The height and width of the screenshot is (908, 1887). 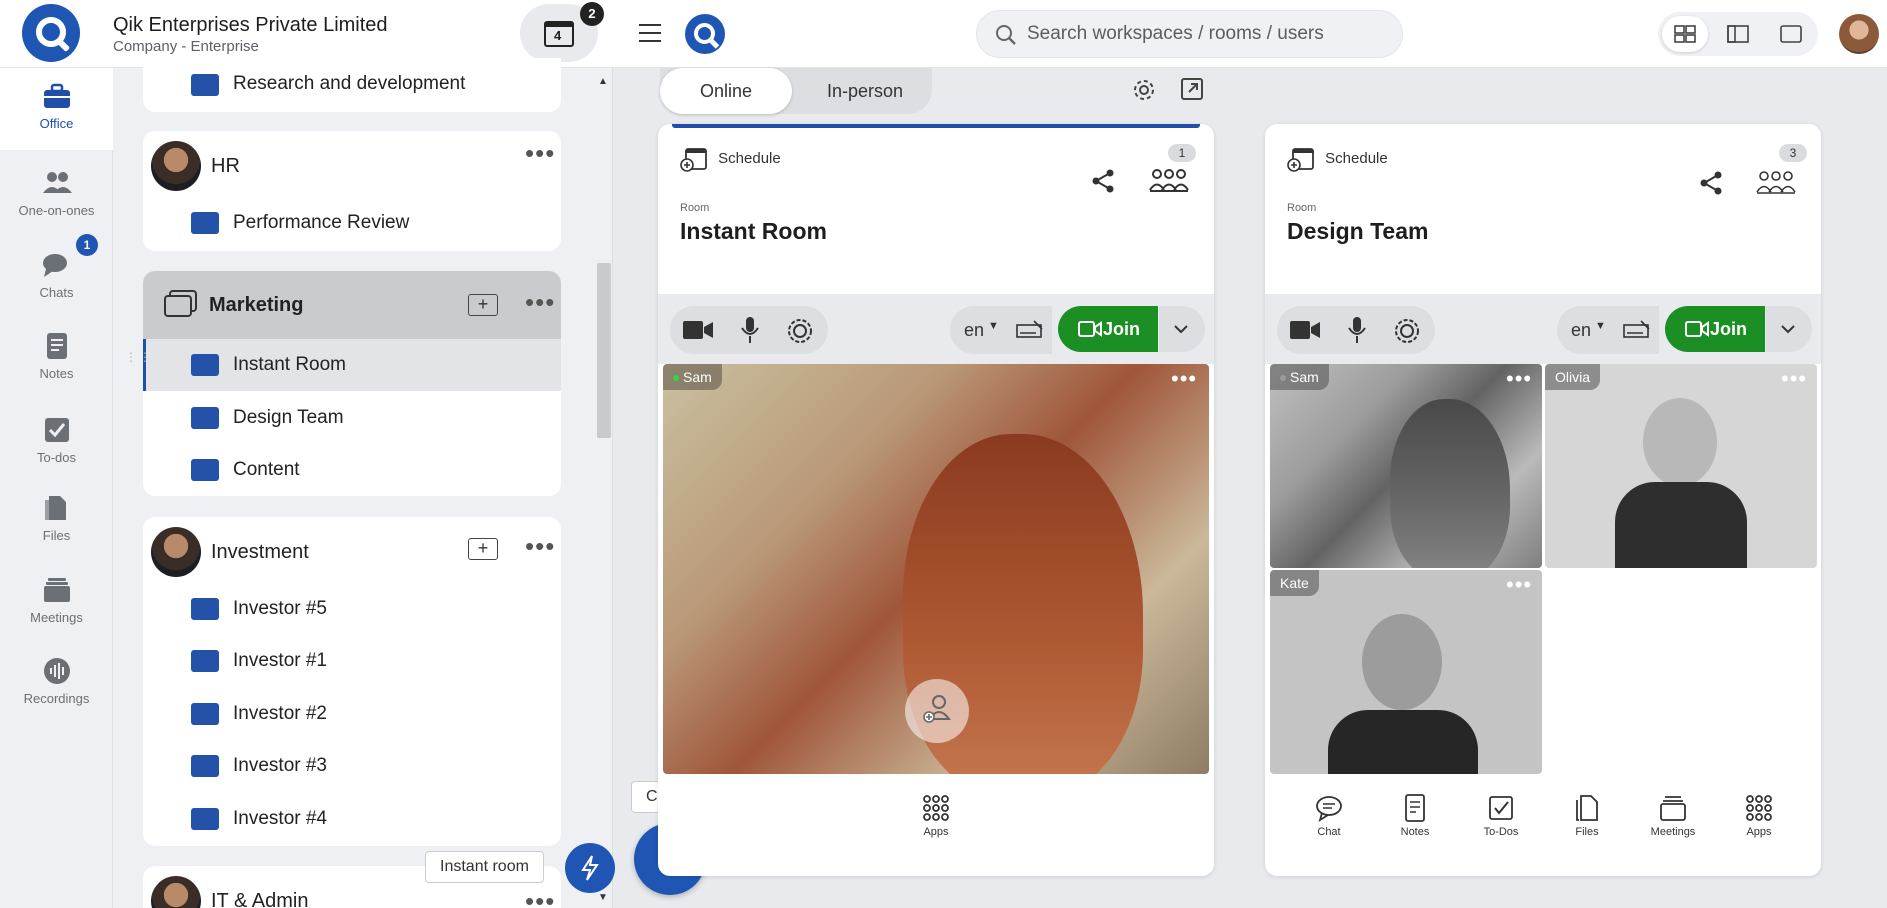 I want to click on todos-button: To-Dos, so click(x=1501, y=816).